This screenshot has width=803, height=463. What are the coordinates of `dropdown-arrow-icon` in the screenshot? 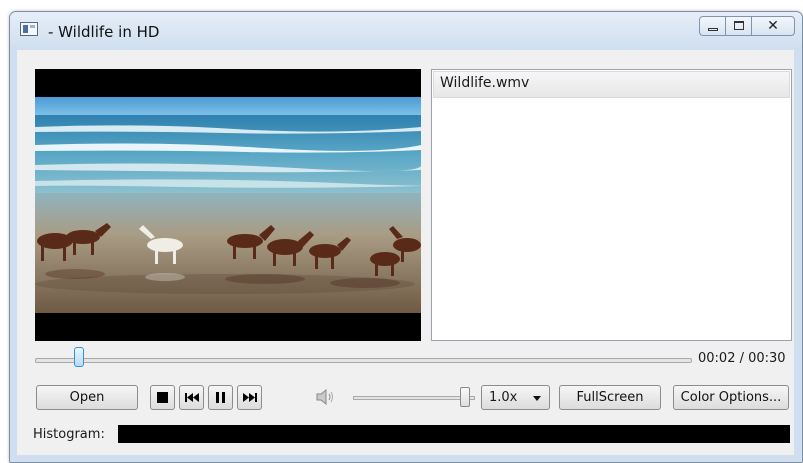 It's located at (537, 398).